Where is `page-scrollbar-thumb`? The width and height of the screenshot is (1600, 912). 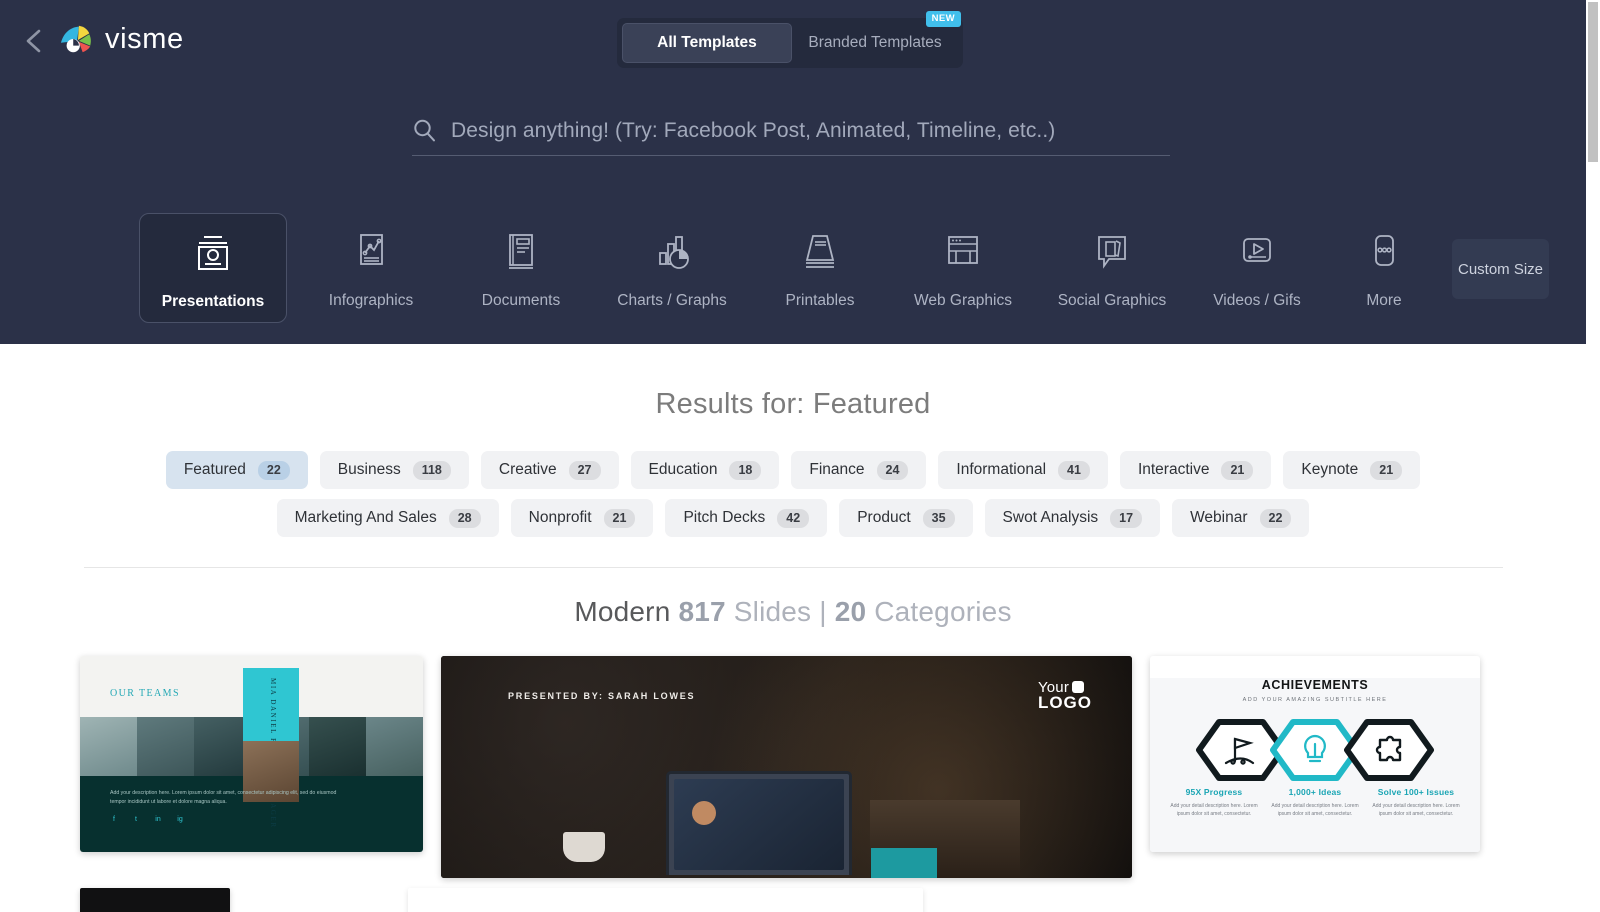 page-scrollbar-thumb is located at coordinates (1593, 82).